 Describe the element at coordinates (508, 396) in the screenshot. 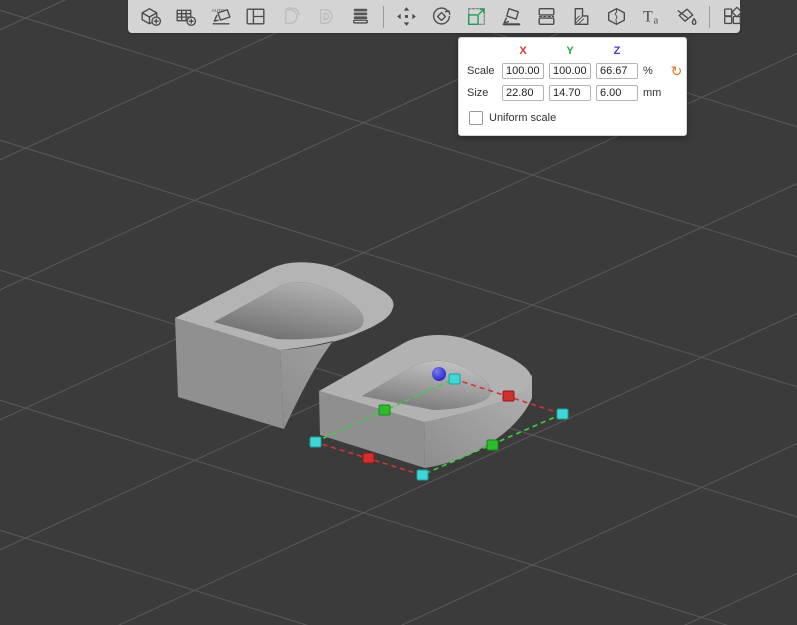

I see `gizmo-x-handle-top` at that location.